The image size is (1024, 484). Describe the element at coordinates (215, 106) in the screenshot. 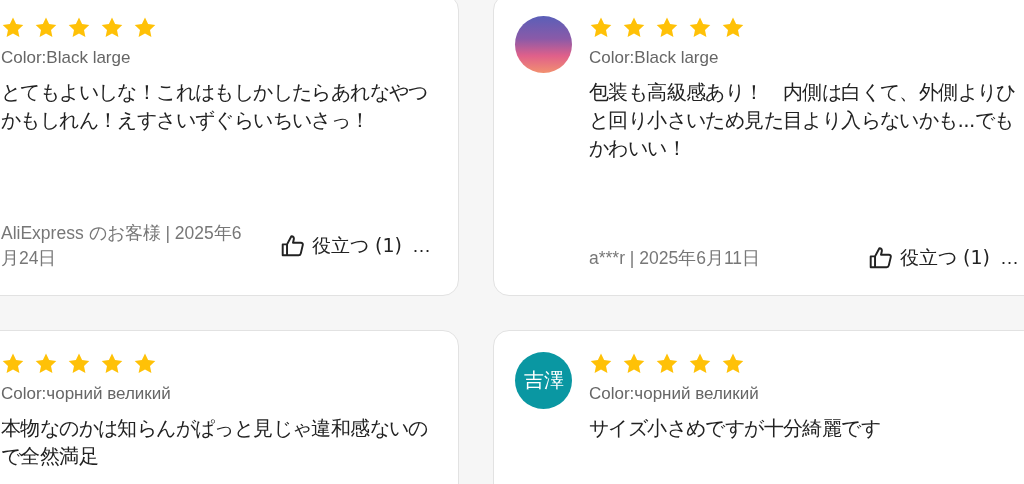

I see `review-text: とてもよいしな！これはもしかしたらあれなやつかもしれん！えすさいずぐらいちいさっ！` at that location.